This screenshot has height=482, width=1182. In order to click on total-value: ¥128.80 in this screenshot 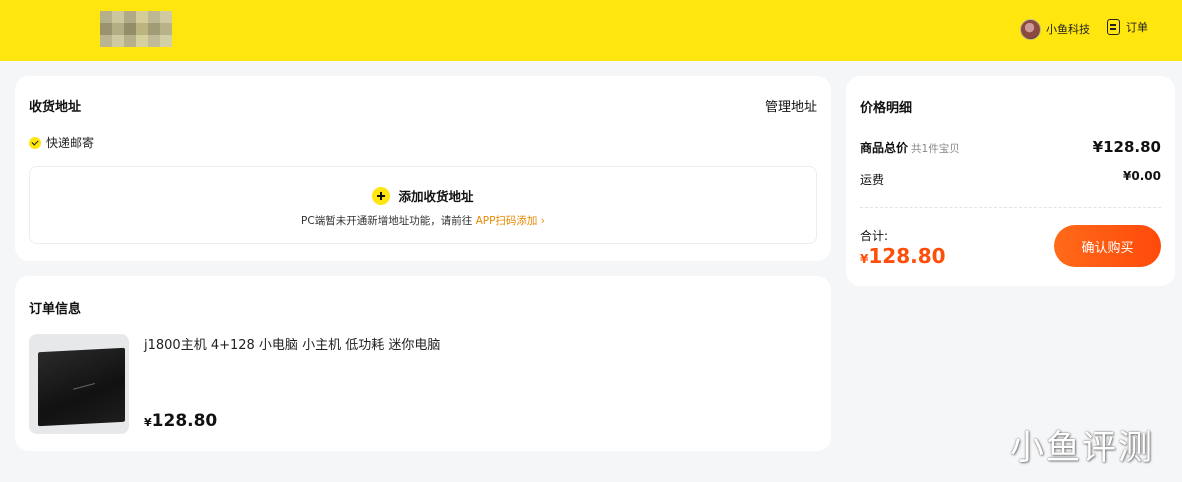, I will do `click(903, 256)`.